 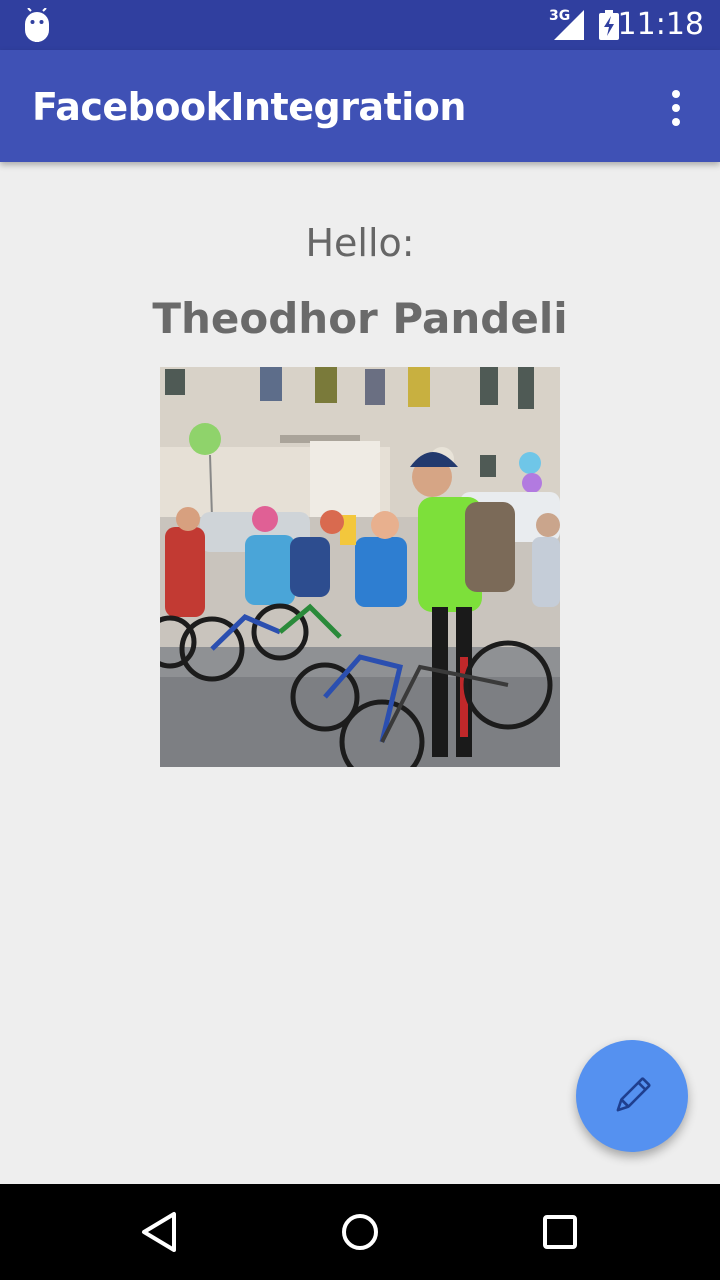 I want to click on greeting-label: Hello:, so click(x=360, y=243).